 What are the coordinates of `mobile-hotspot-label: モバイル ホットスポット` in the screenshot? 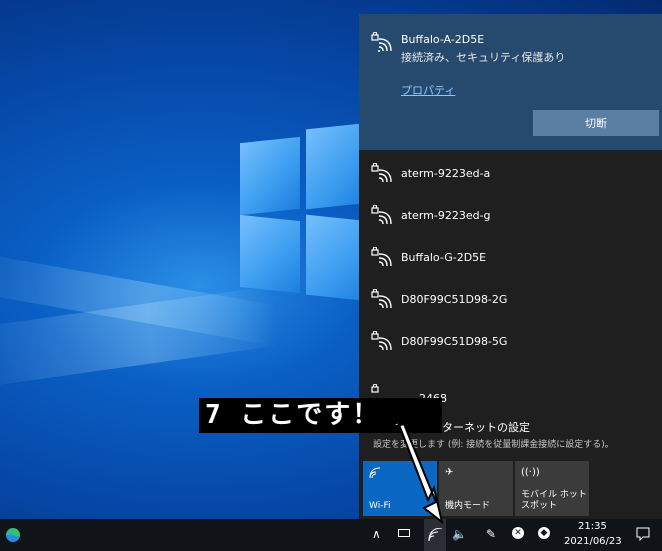 It's located at (554, 500).